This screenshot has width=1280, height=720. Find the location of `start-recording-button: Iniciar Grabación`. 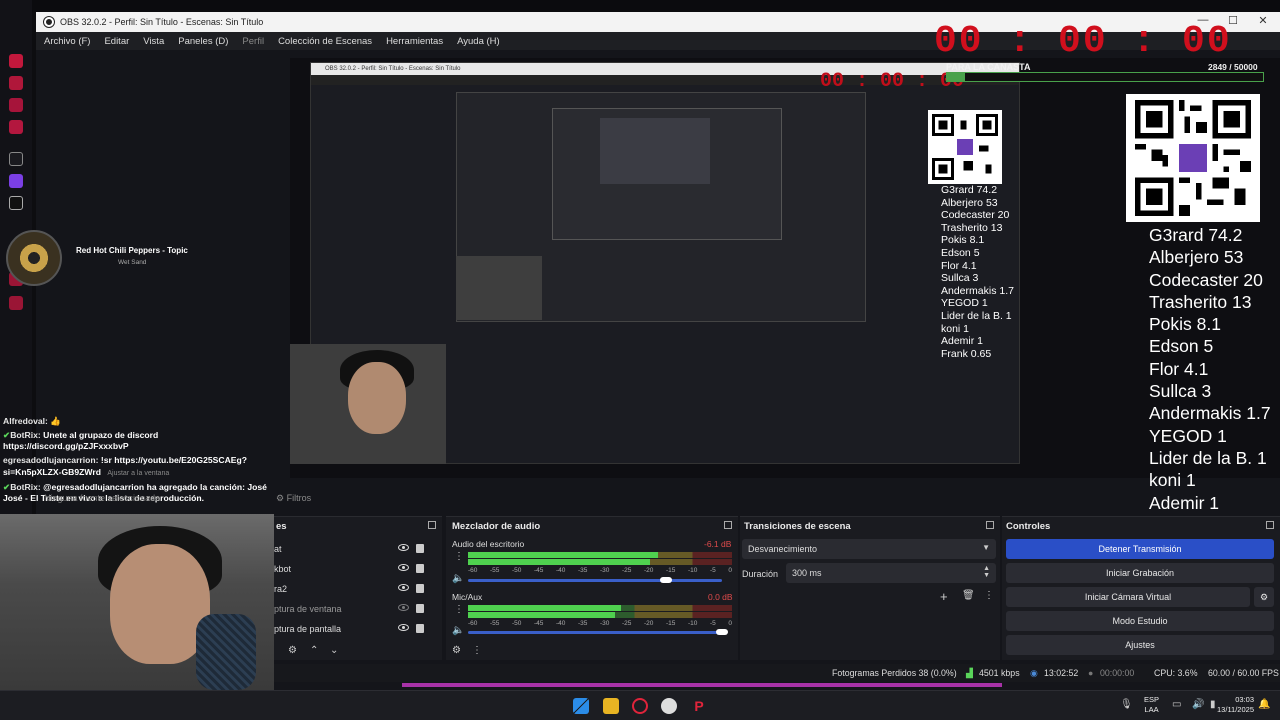

start-recording-button: Iniciar Grabación is located at coordinates (1140, 573).